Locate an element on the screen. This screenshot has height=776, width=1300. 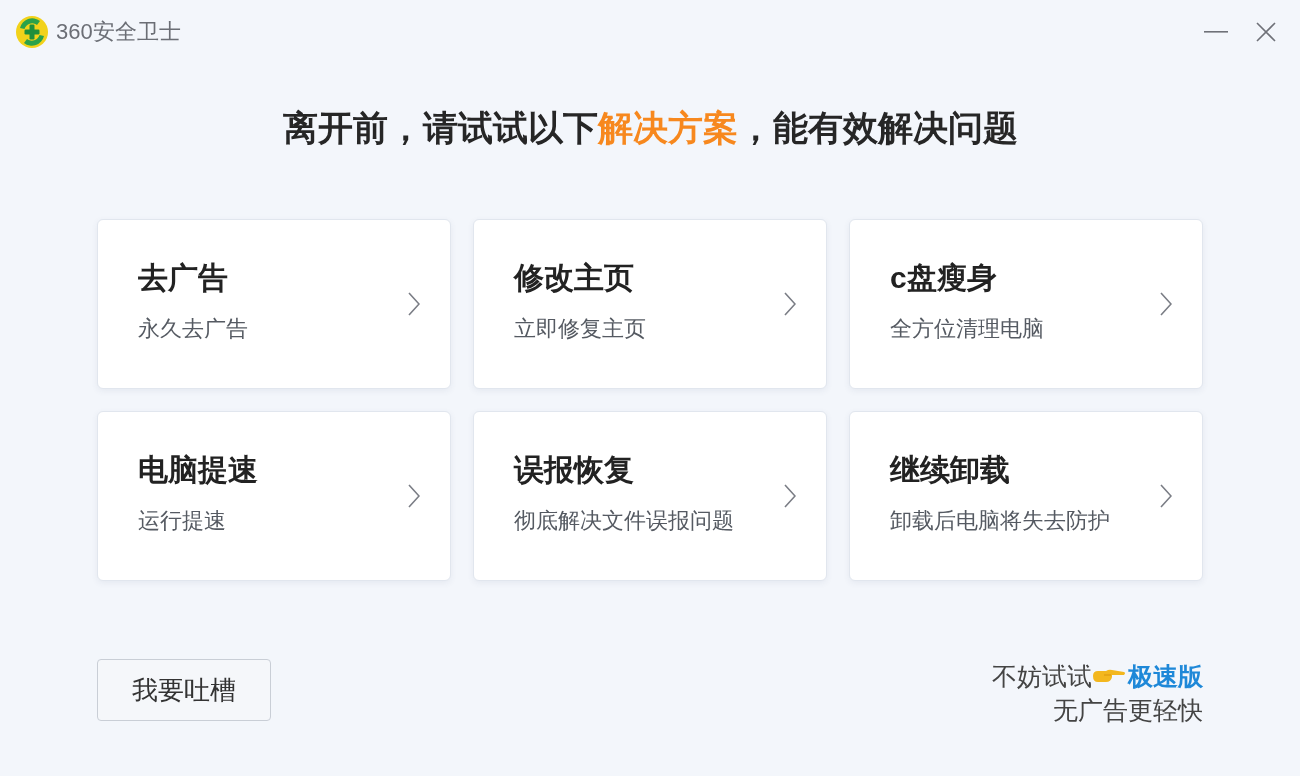
card-title: 继续卸载 is located at coordinates (950, 470).